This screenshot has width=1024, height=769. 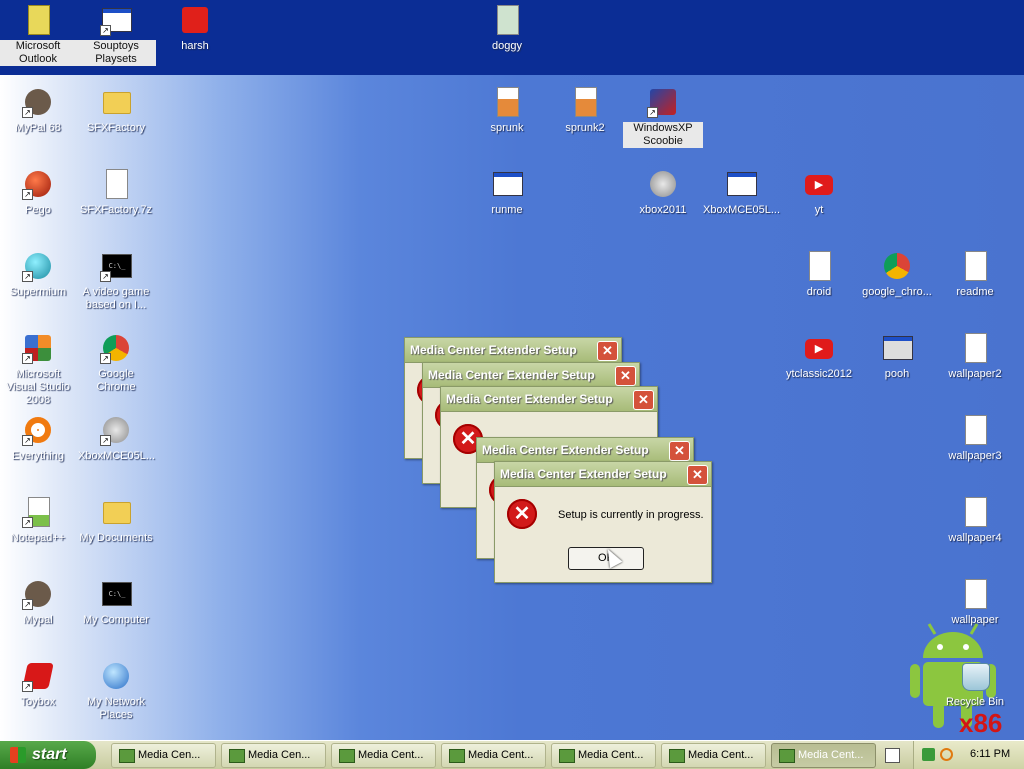 What do you see at coordinates (116, 691) in the screenshot?
I see `desktop-icon-my-network-places: My Network Places` at bounding box center [116, 691].